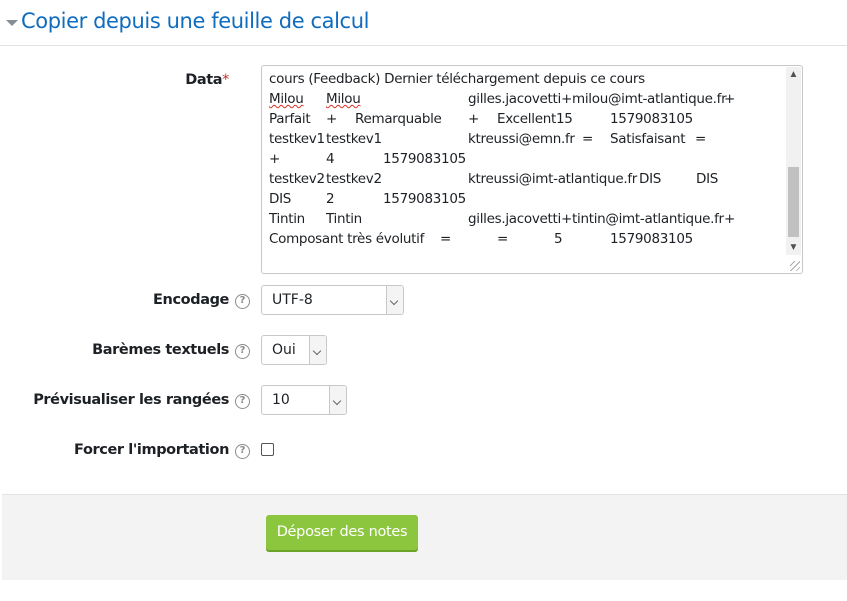 The height and width of the screenshot is (601, 847). Describe the element at coordinates (290, 119) in the screenshot. I see `data-cell: Parfait` at that location.